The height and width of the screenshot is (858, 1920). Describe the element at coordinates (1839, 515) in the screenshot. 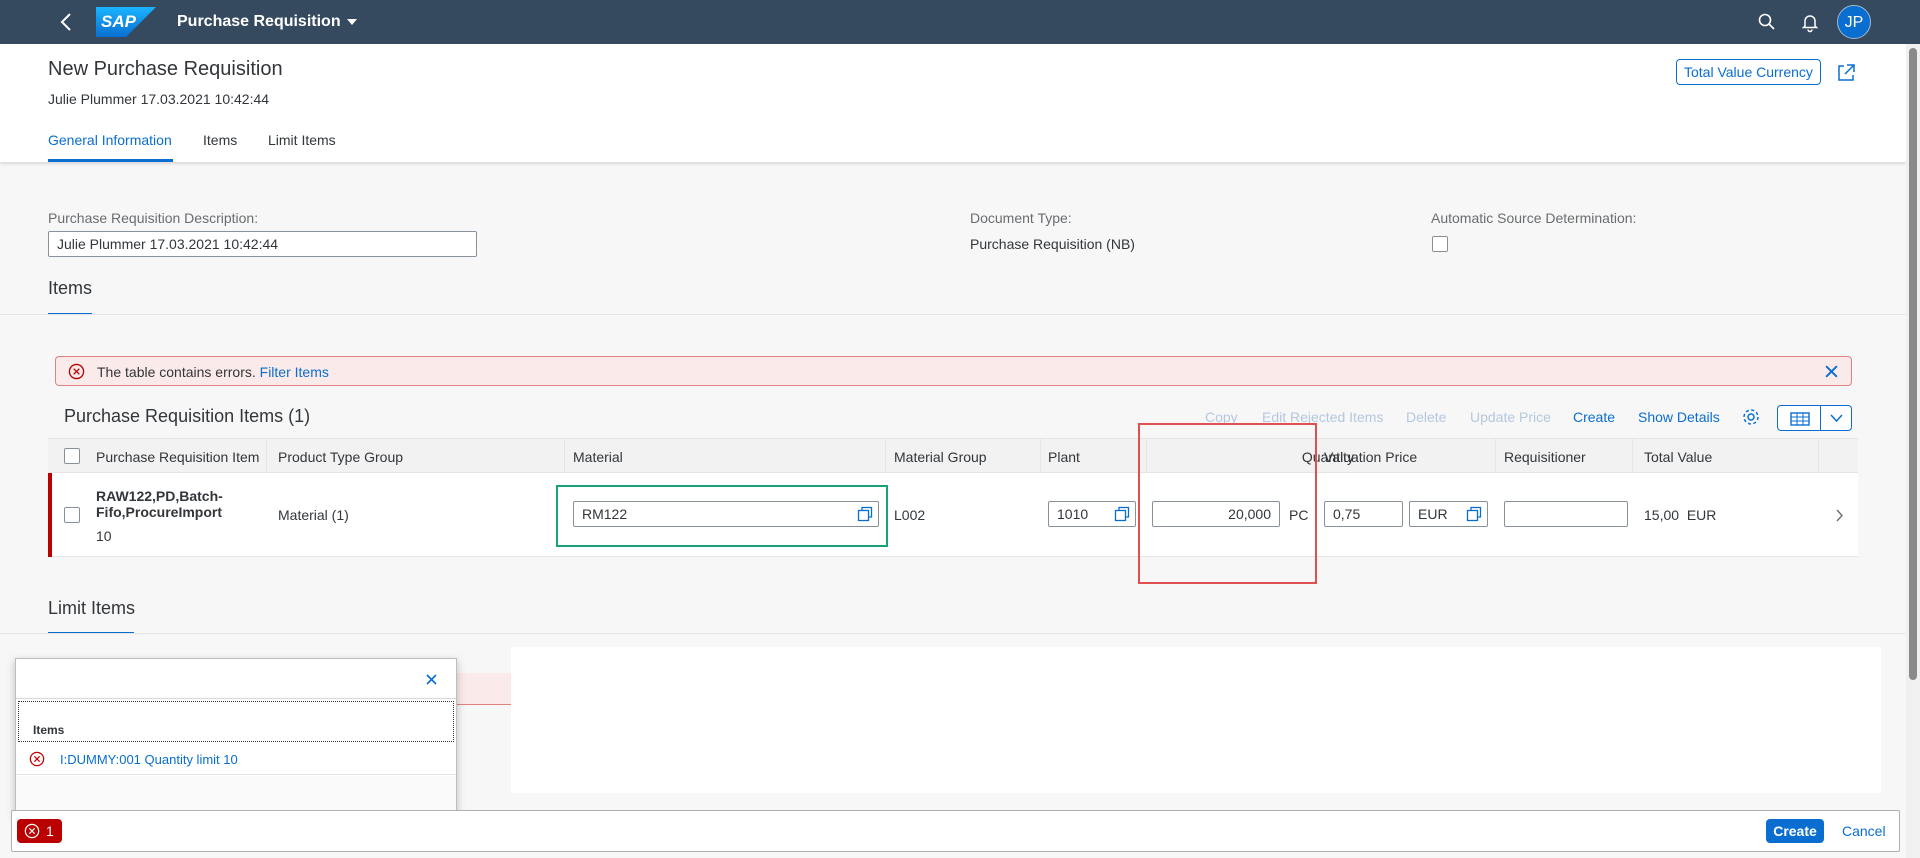

I see `row-navigation-chevron-icon` at that location.